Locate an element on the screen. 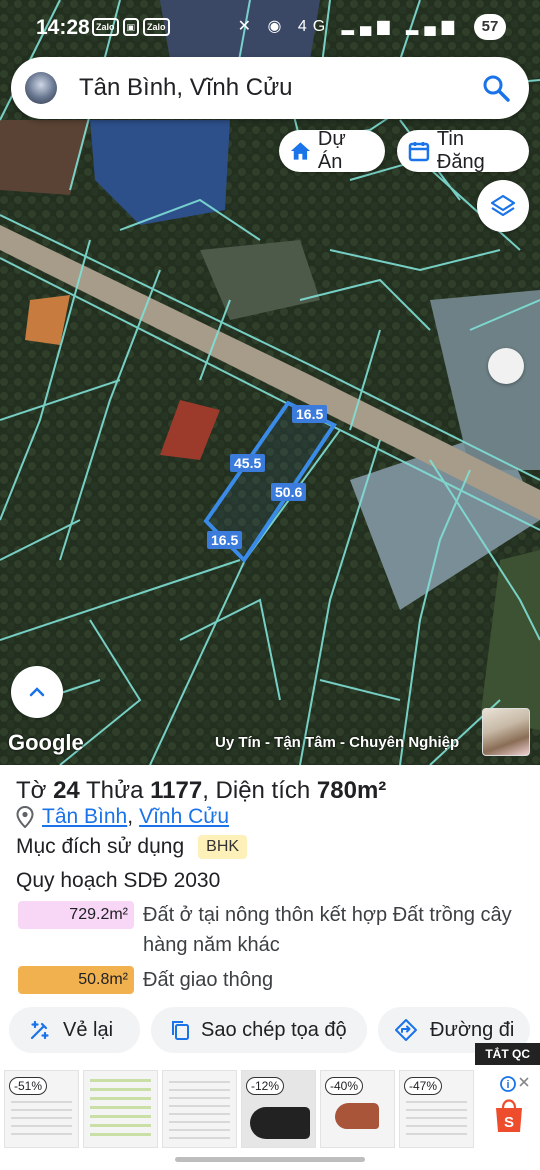 The height and width of the screenshot is (1170, 540). ad-product: -12% is located at coordinates (278, 1109).